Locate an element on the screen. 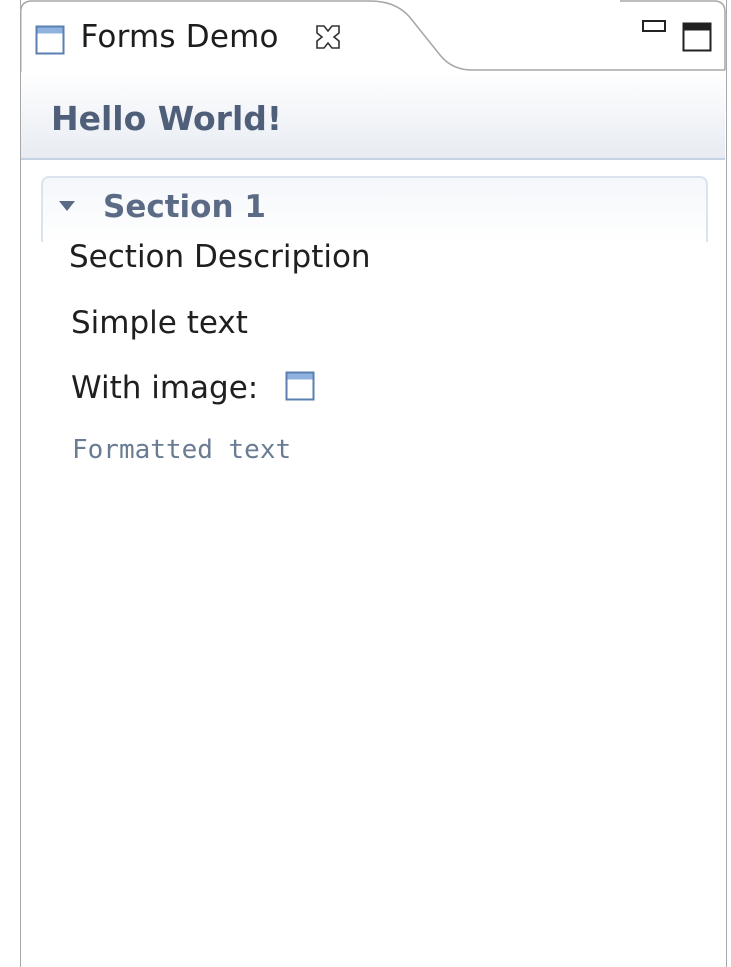 The height and width of the screenshot is (967, 731). triangle-down-icon is located at coordinates (67, 206).